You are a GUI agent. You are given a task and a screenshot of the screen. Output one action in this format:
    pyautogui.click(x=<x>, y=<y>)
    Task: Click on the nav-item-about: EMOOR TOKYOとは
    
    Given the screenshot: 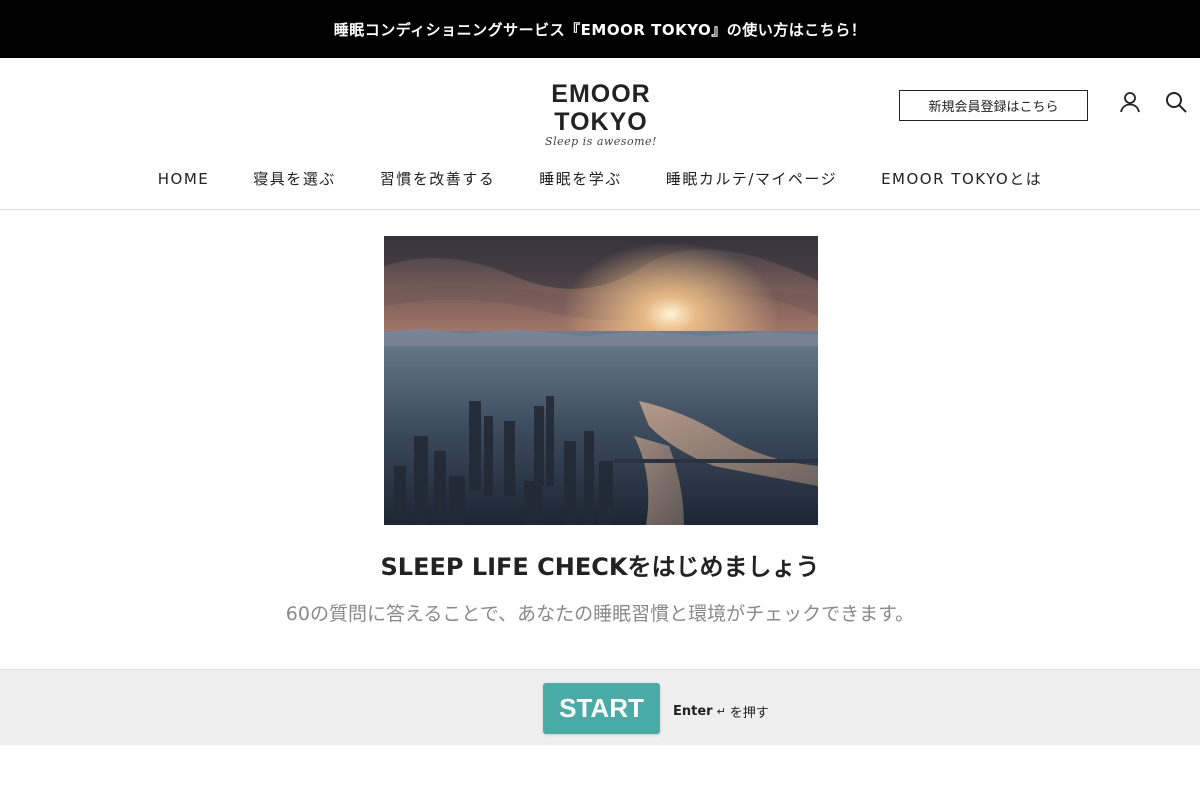 What is the action you would take?
    pyautogui.click(x=961, y=179)
    